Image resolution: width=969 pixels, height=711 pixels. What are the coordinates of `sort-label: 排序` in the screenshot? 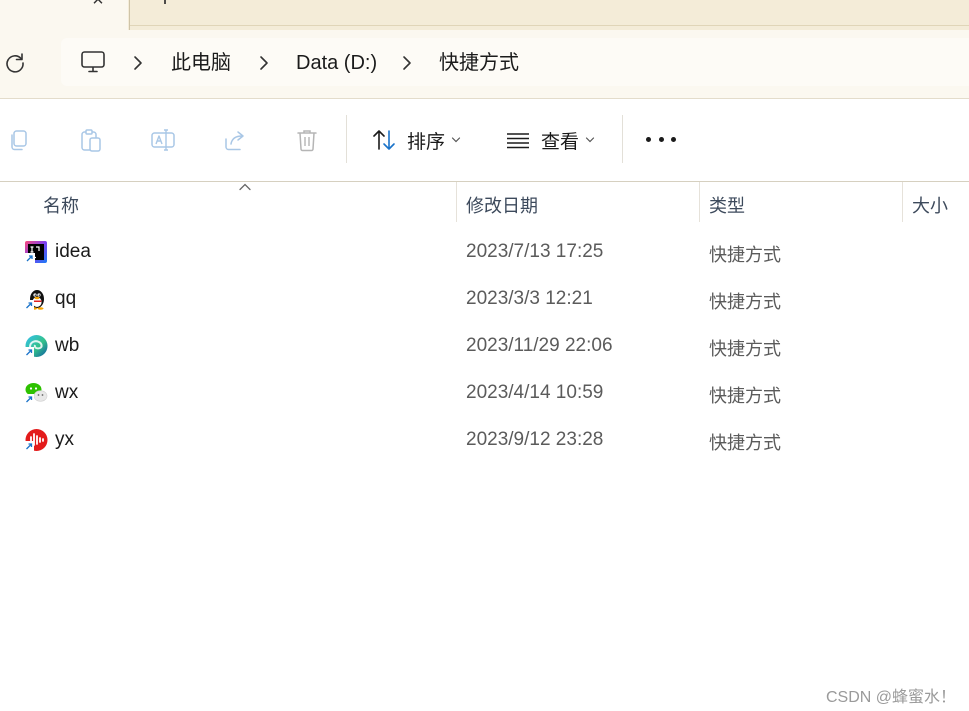 It's located at (426, 142).